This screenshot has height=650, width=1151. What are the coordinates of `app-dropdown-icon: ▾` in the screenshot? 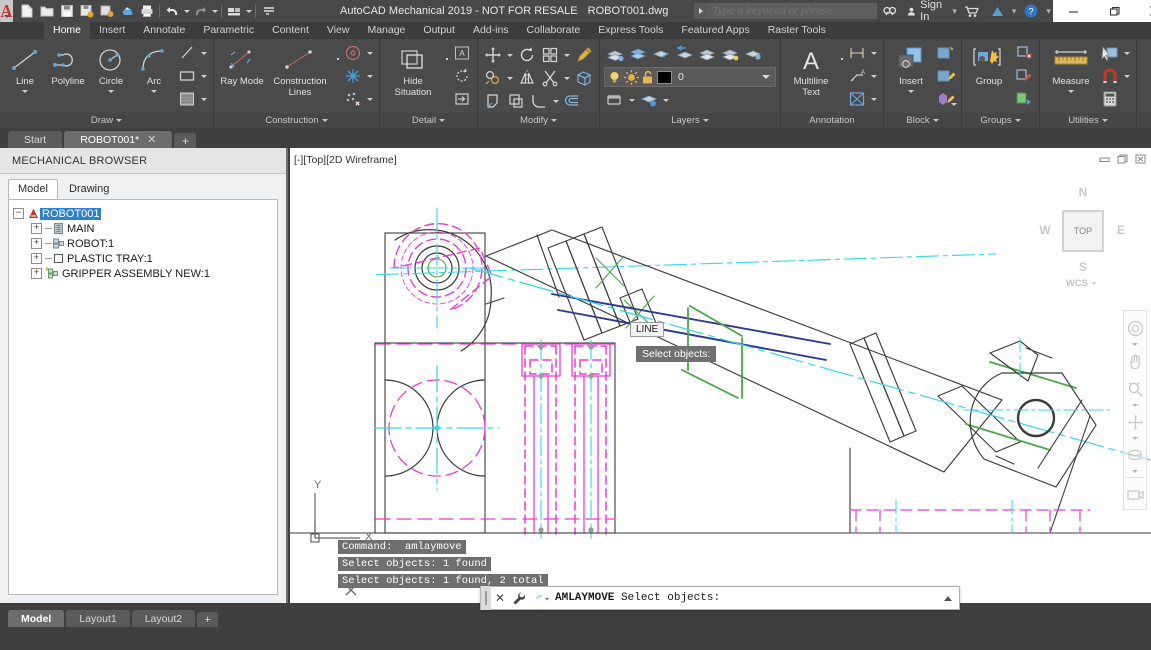 It's located at (1014, 11).